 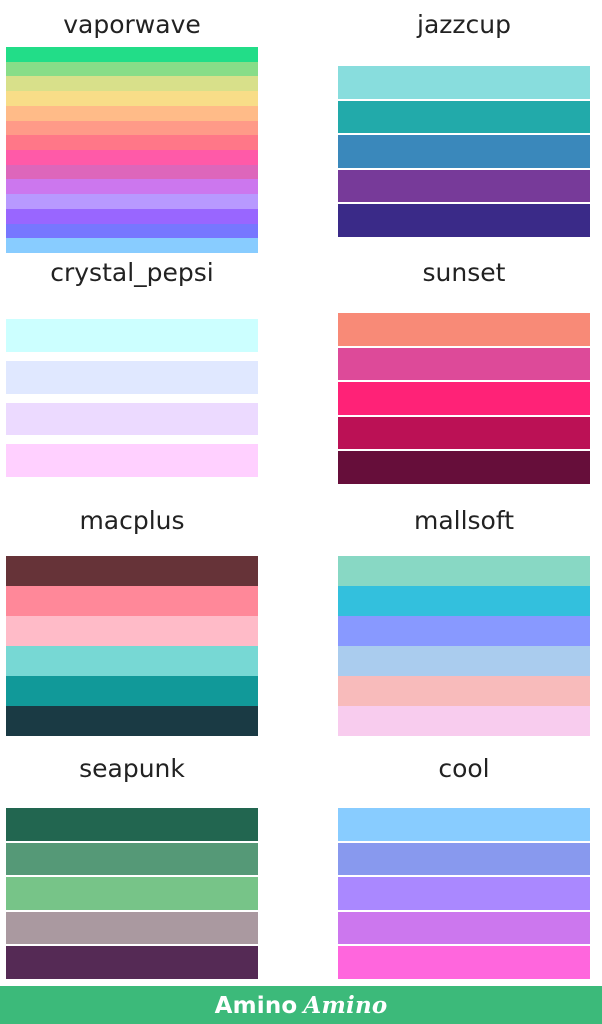 What do you see at coordinates (256, 1005) in the screenshot?
I see `amino-logo-text: Amino` at bounding box center [256, 1005].